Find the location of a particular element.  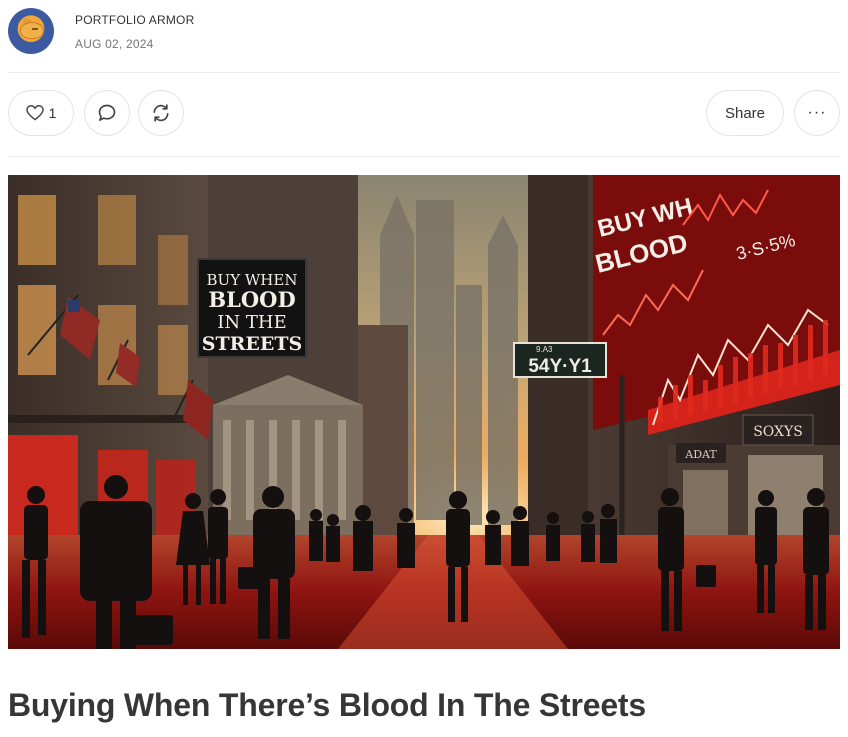

buy-when-blood-sign: BUY WHEN BLOOD IN THE STREETS is located at coordinates (252, 308).